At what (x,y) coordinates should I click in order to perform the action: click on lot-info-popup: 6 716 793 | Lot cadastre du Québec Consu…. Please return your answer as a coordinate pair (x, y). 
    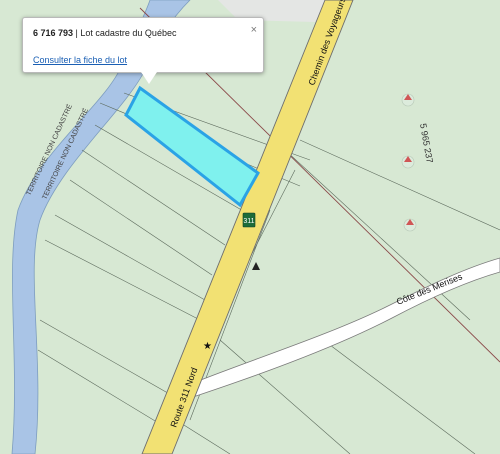
    Looking at the image, I should click on (143, 50).